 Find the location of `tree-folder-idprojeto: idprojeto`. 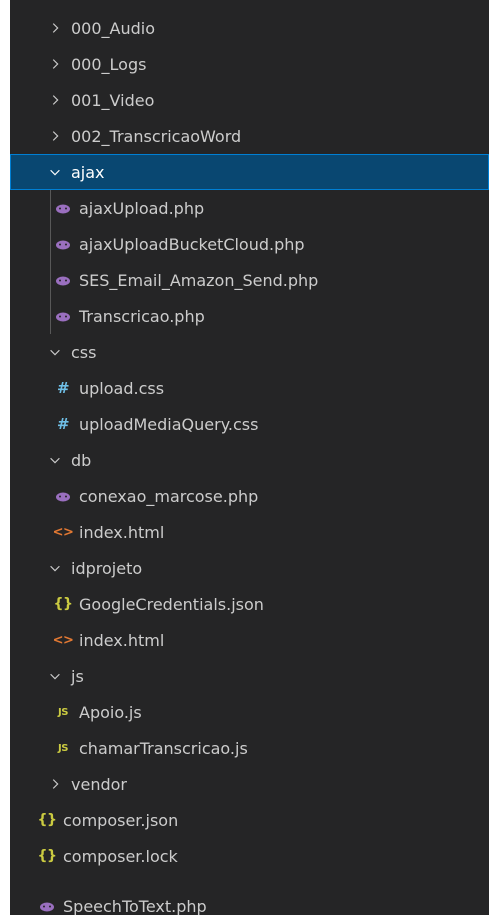

tree-folder-idprojeto: idprojeto is located at coordinates (249, 568).